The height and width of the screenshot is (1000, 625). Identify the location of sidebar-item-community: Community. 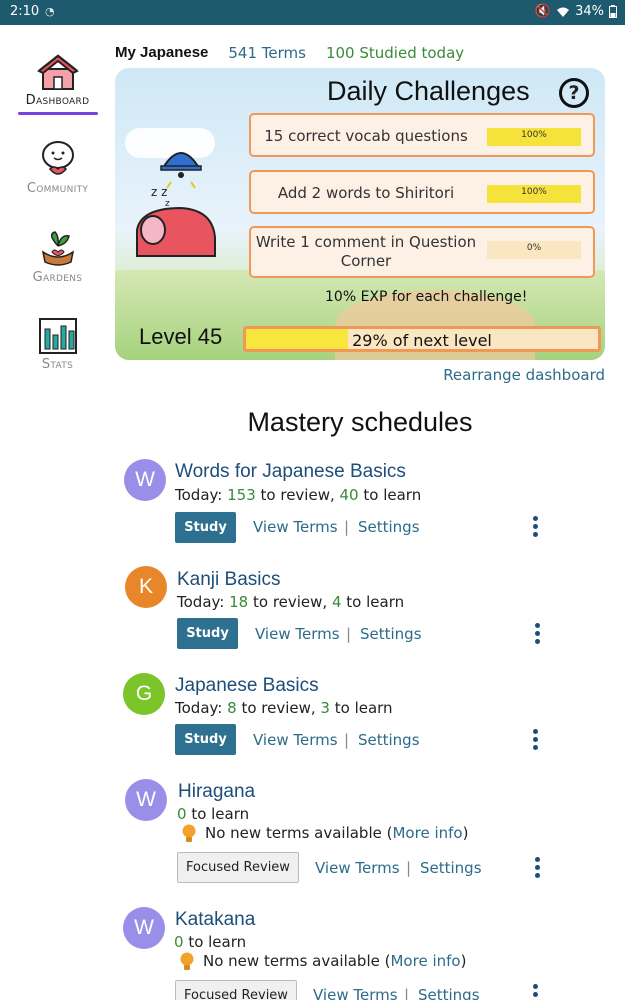
(57, 167).